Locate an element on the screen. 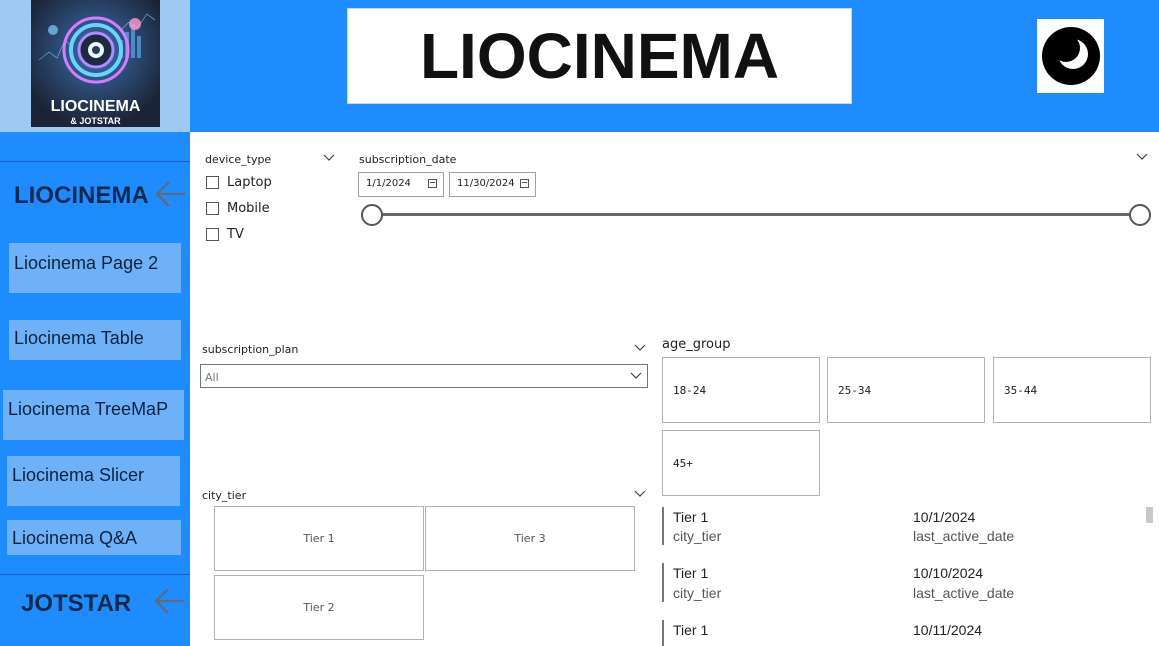 The height and width of the screenshot is (646, 1159). card-last-active-value: 10/10/2024 is located at coordinates (948, 573).